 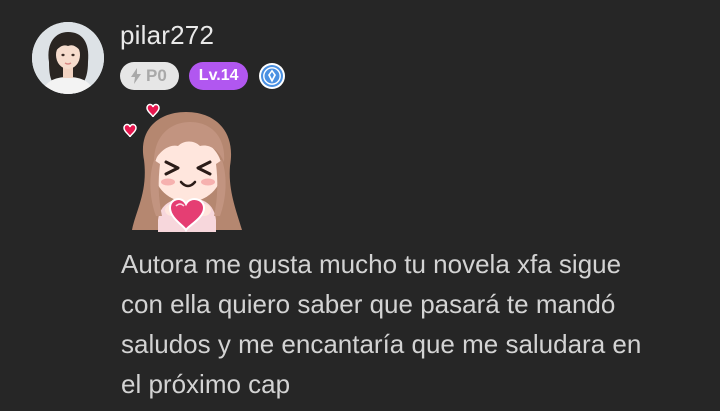 What do you see at coordinates (272, 76) in the screenshot?
I see `blue-diamond-badge-icon` at bounding box center [272, 76].